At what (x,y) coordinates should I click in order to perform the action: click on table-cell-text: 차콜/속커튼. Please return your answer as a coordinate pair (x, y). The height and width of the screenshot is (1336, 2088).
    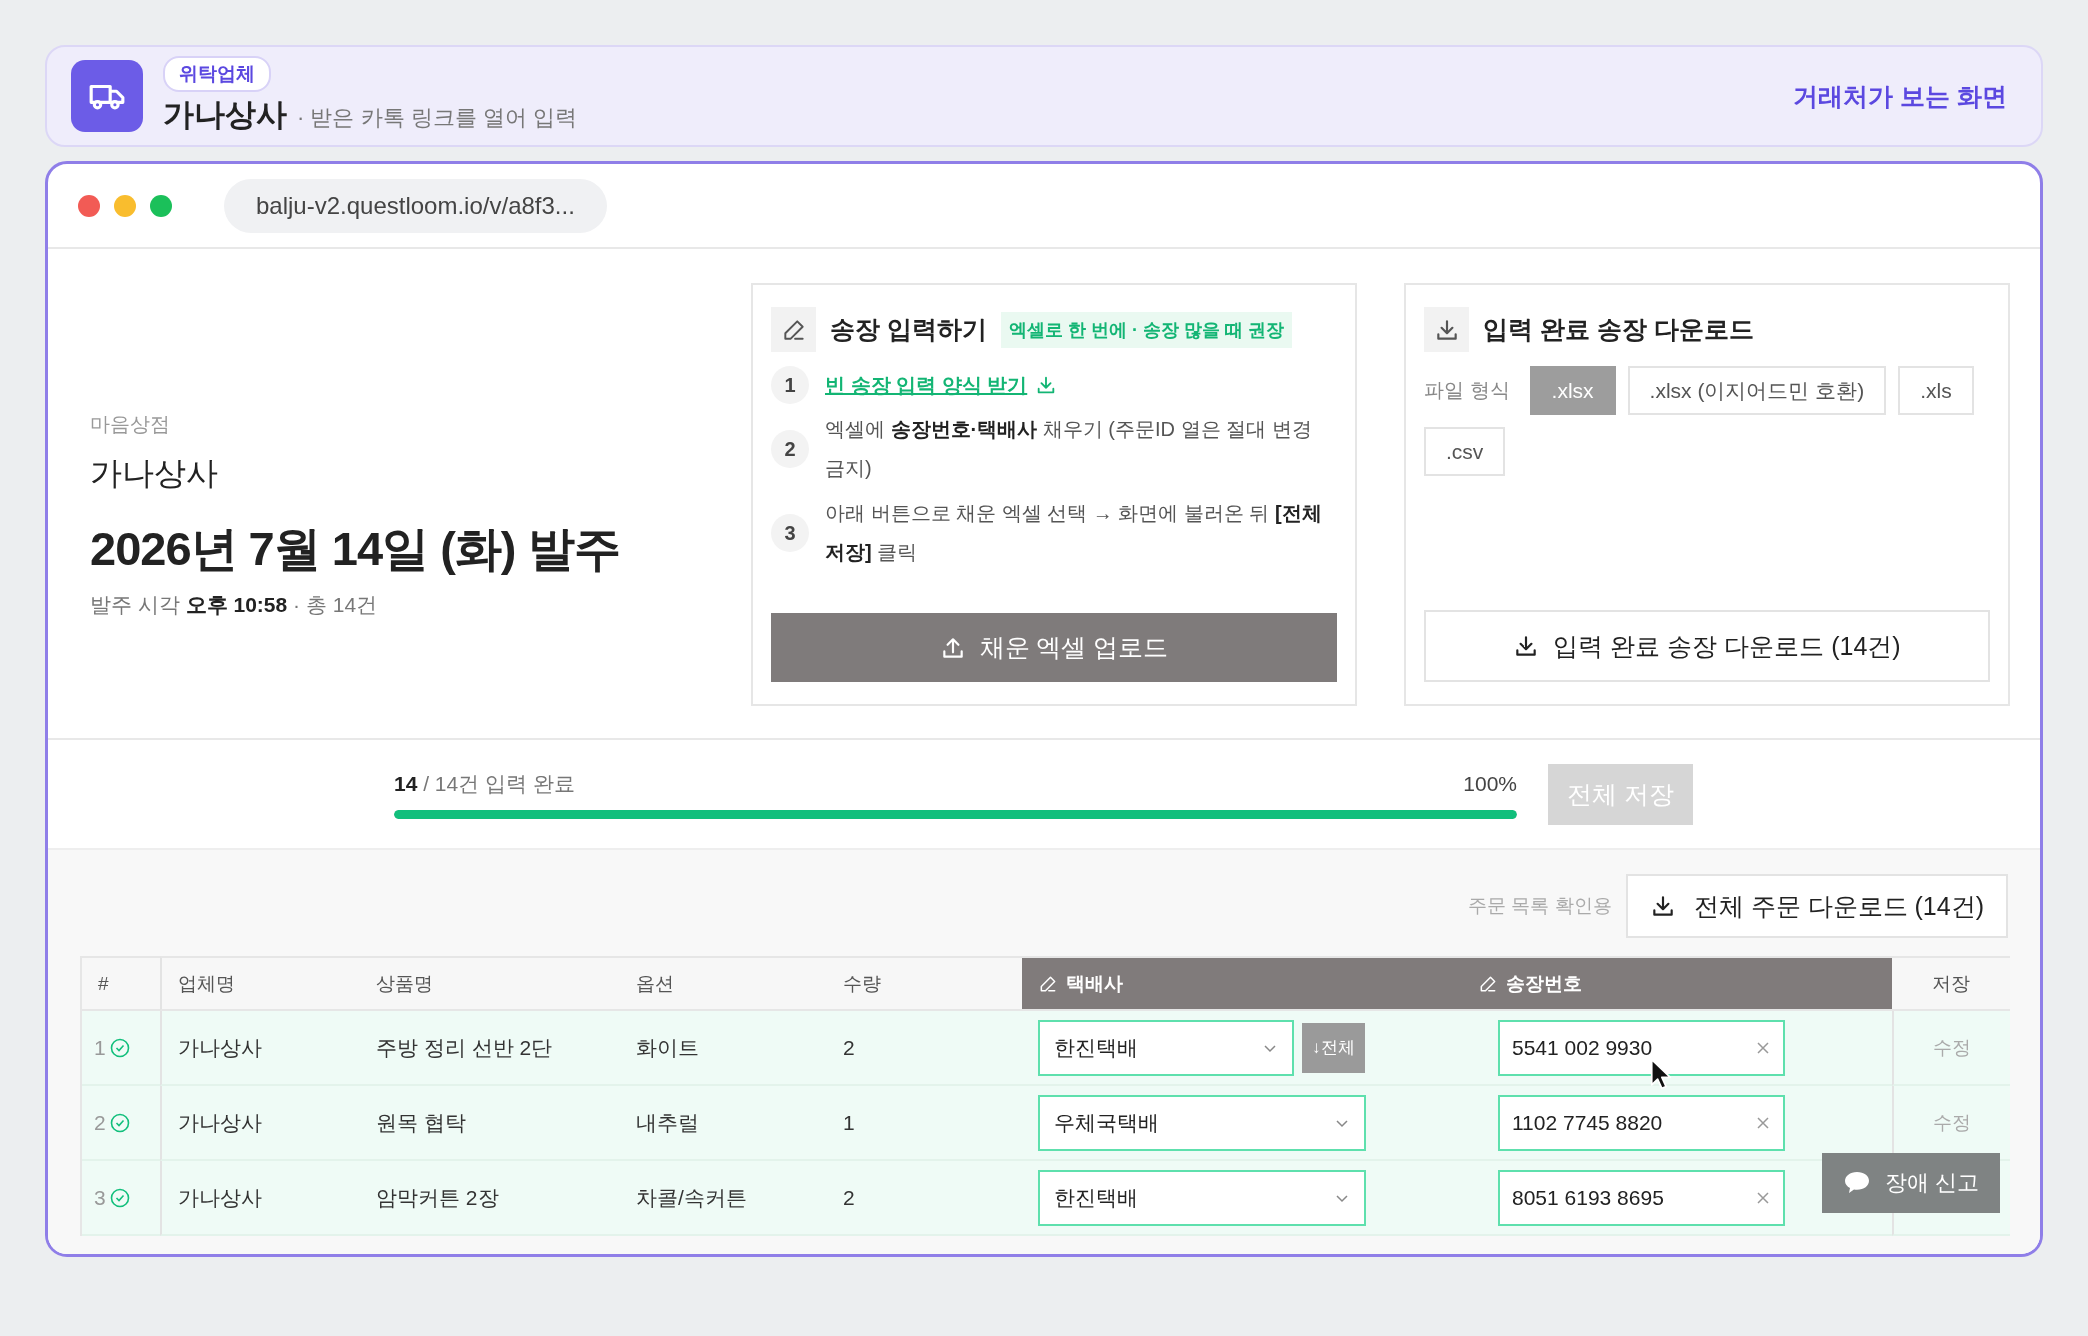
    Looking at the image, I should click on (691, 1197).